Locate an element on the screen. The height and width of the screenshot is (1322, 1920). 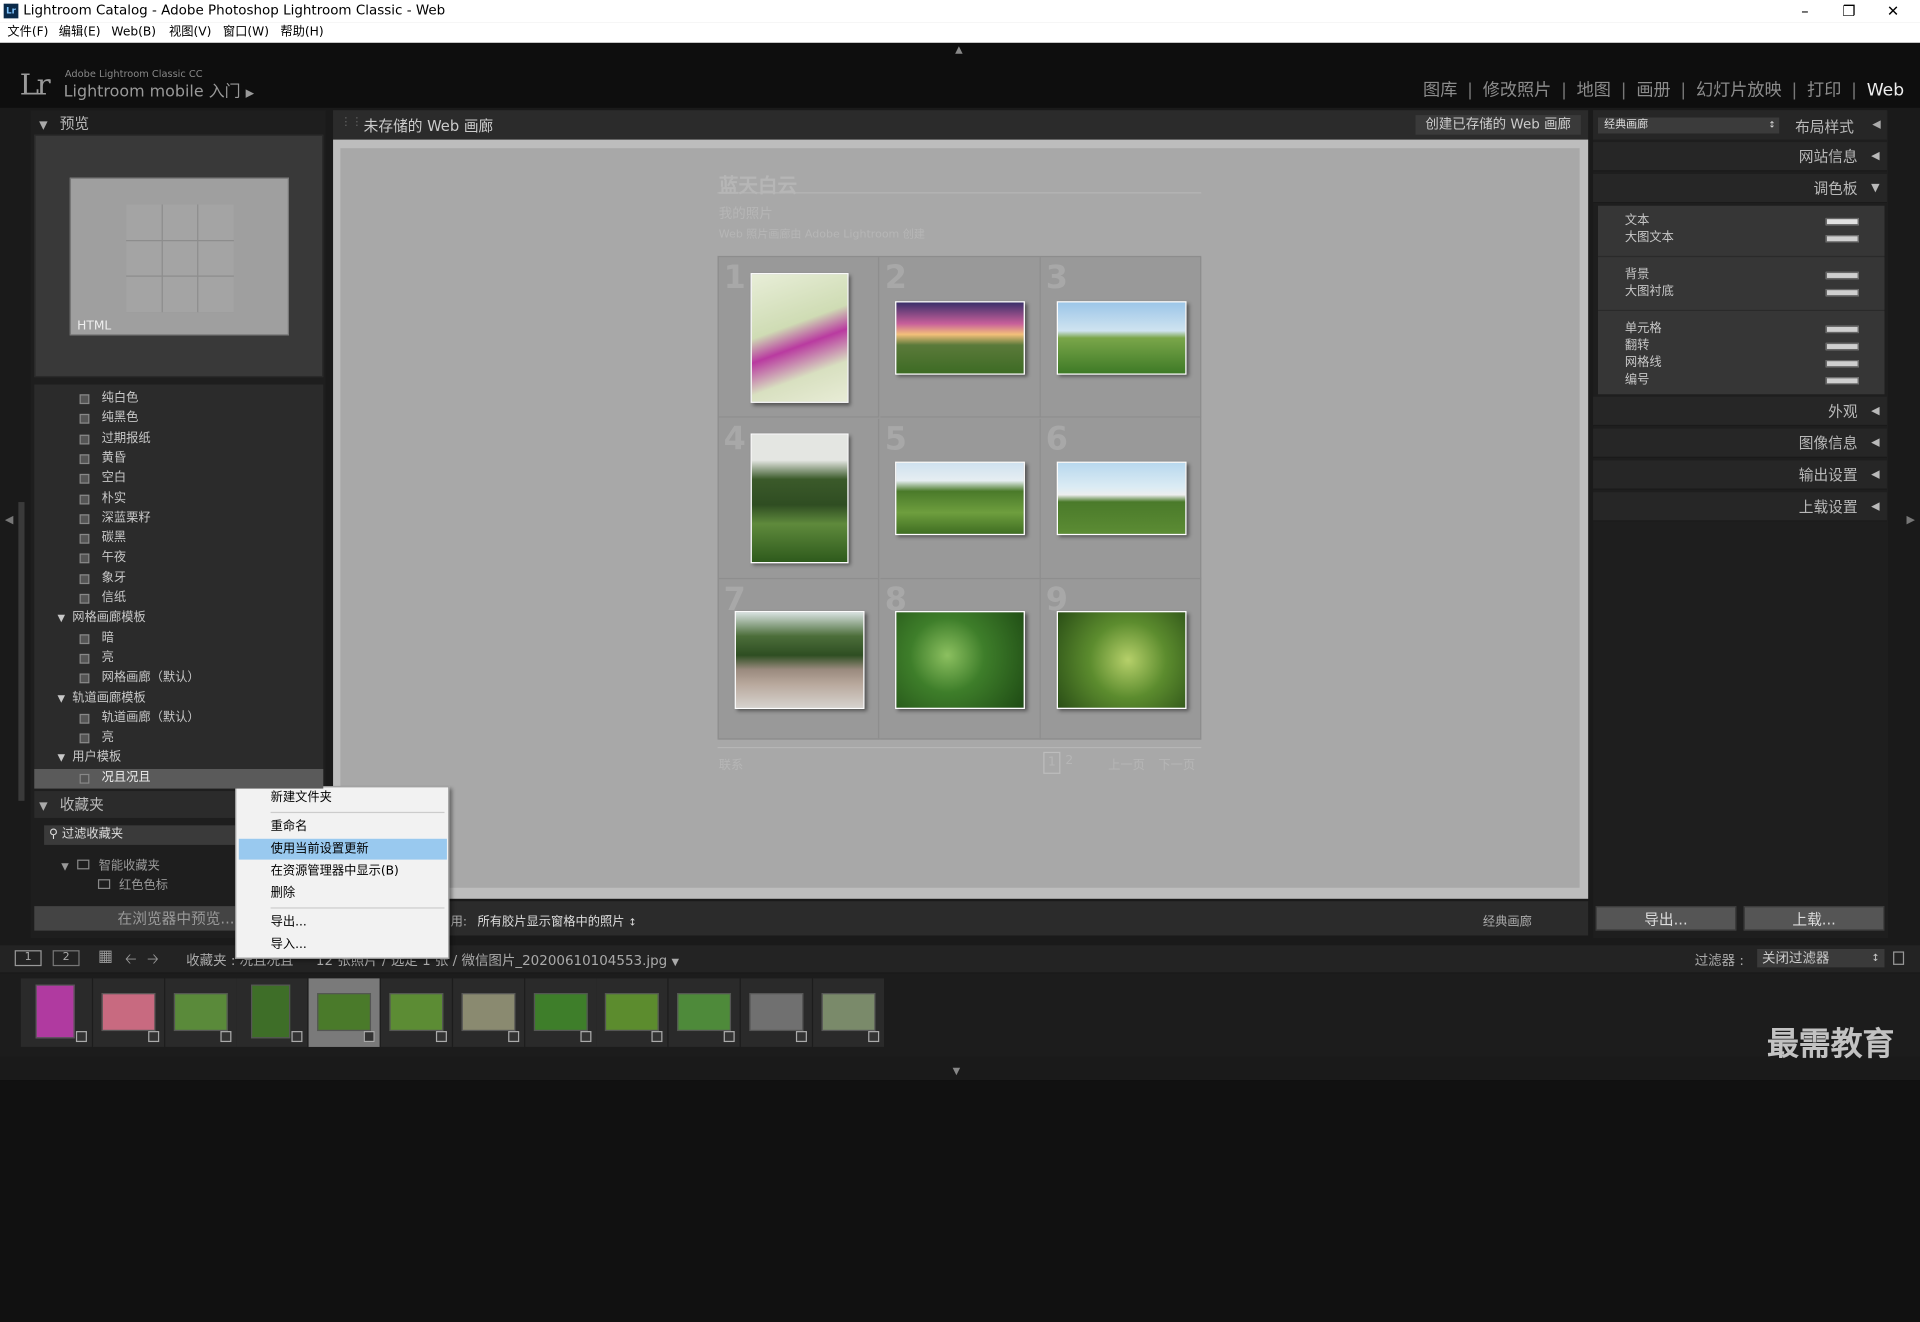
filter-dropdown: 关闭过滤器 ↕ is located at coordinates (1821, 958).